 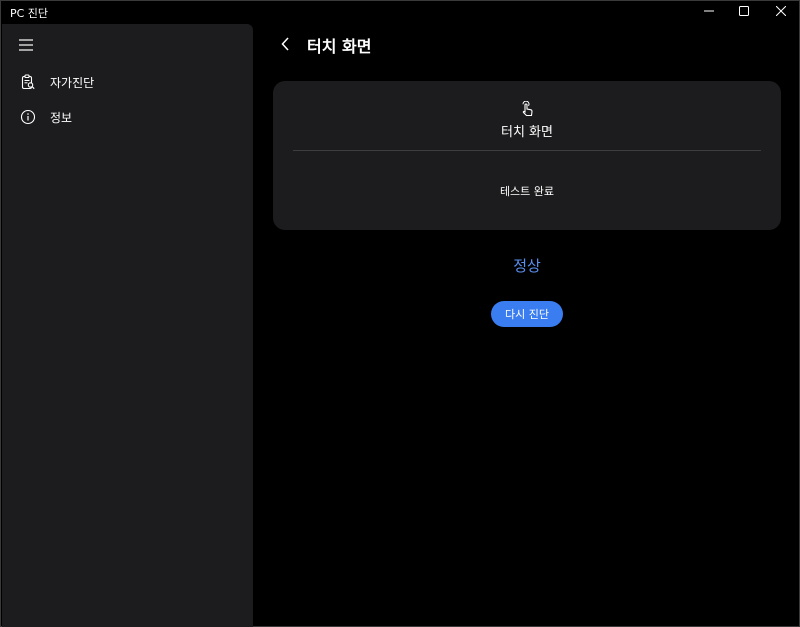 I want to click on menu-toggle-button, so click(x=26, y=45).